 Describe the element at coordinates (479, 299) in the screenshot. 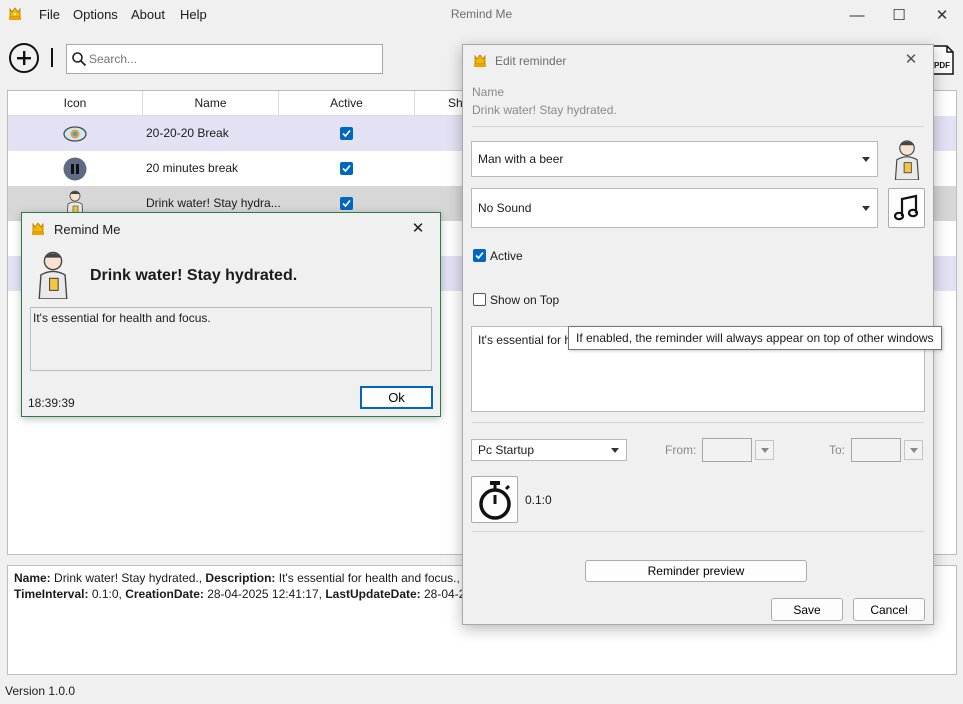

I see `show-on-top-checkbox` at that location.